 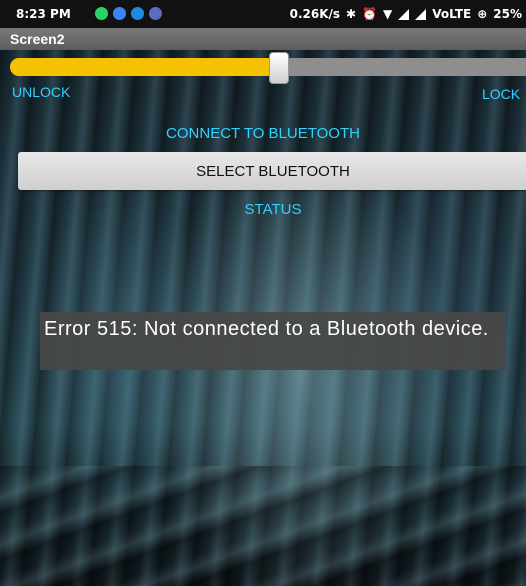 I want to click on unlock-label: UNLOCK, so click(x=41, y=92).